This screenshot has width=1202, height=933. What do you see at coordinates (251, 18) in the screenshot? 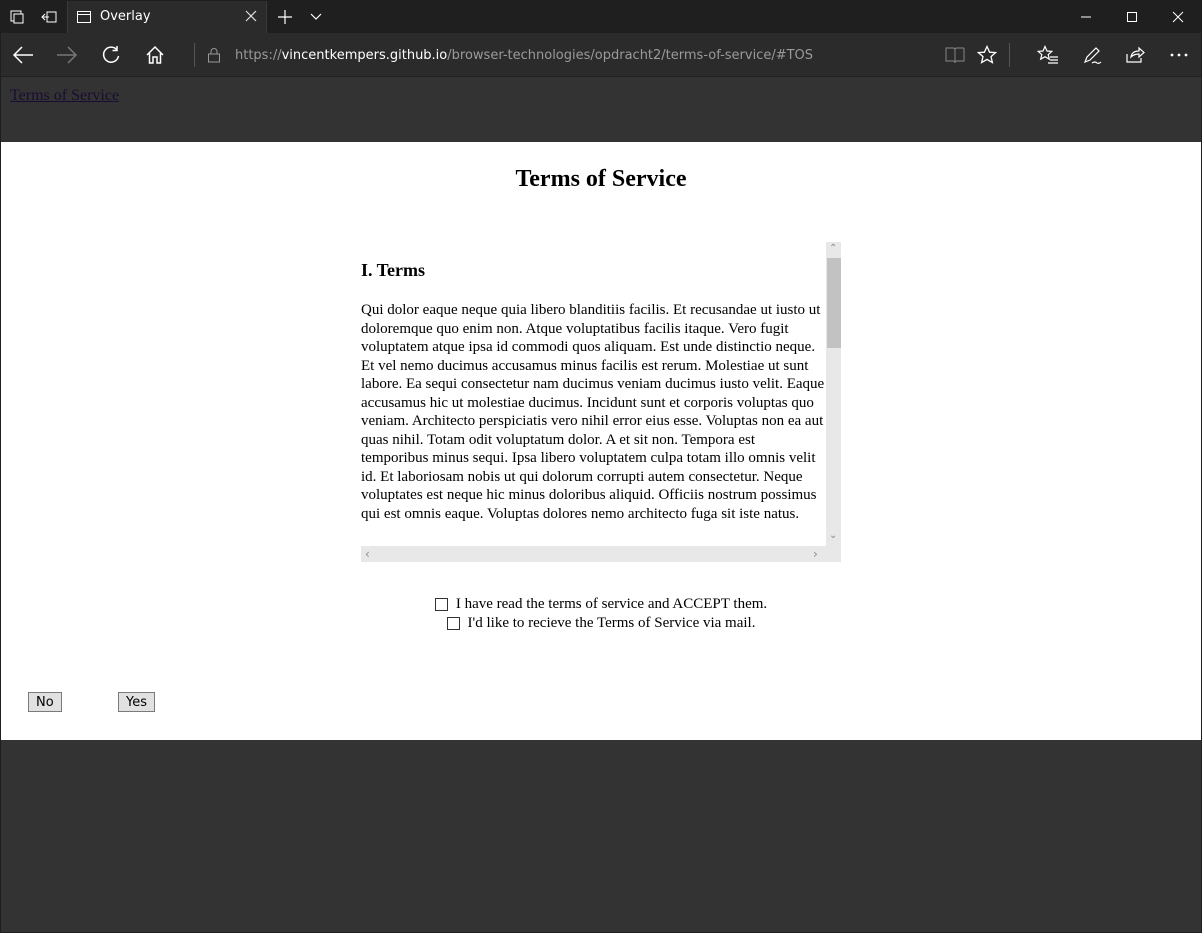
I see `close-tab-icon` at bounding box center [251, 18].